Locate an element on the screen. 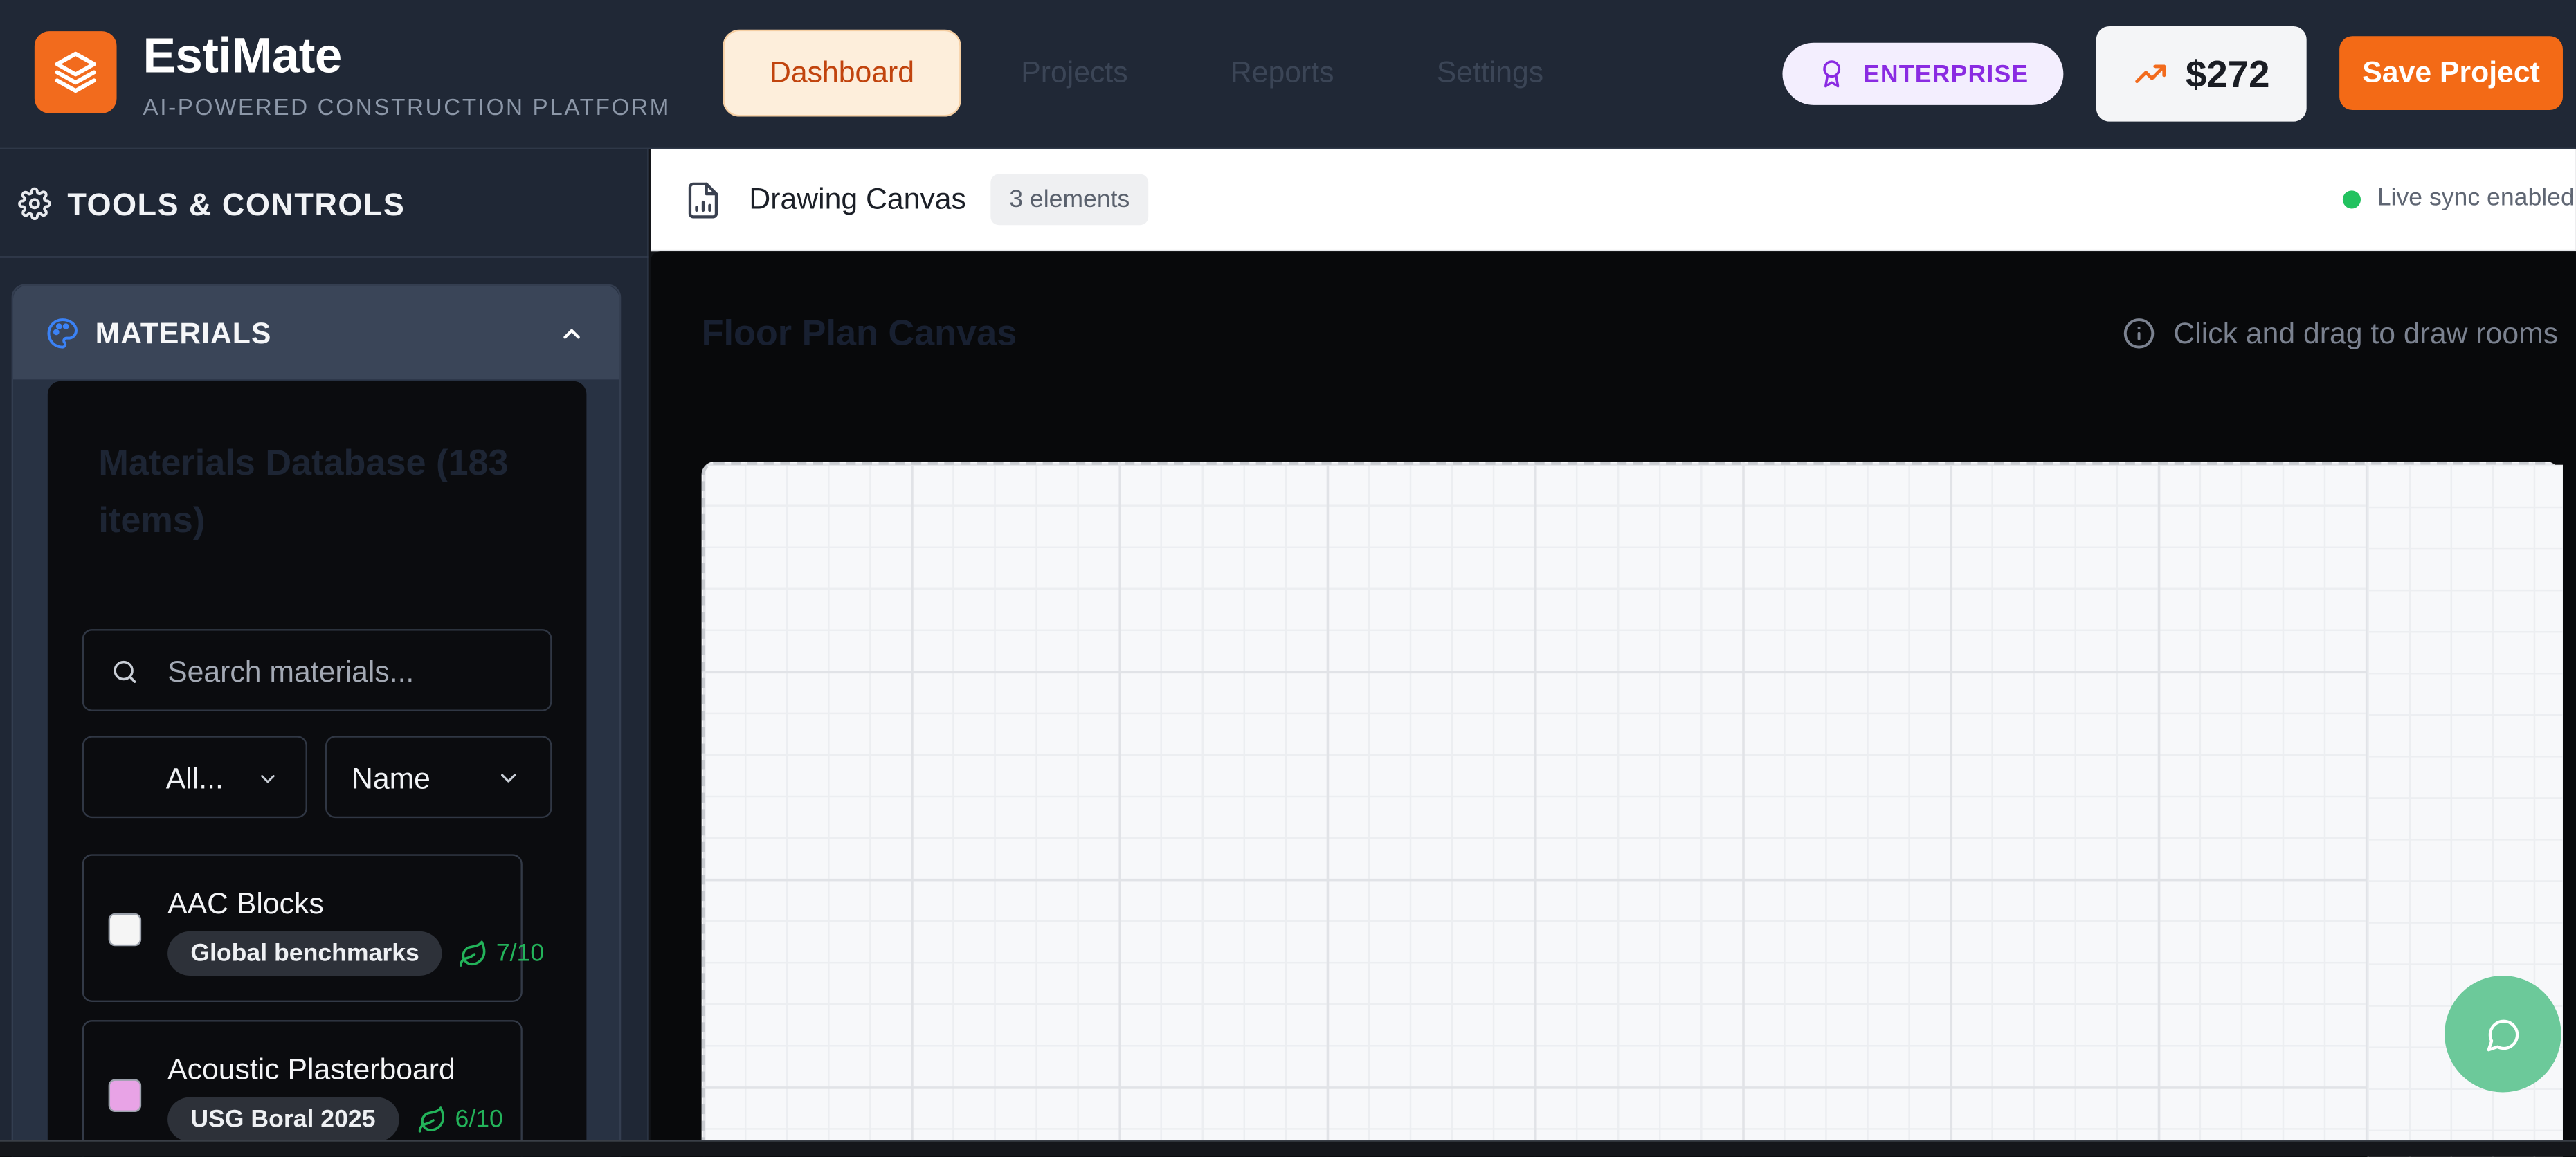 The height and width of the screenshot is (1157, 2576). chat-button is located at coordinates (2503, 1034).